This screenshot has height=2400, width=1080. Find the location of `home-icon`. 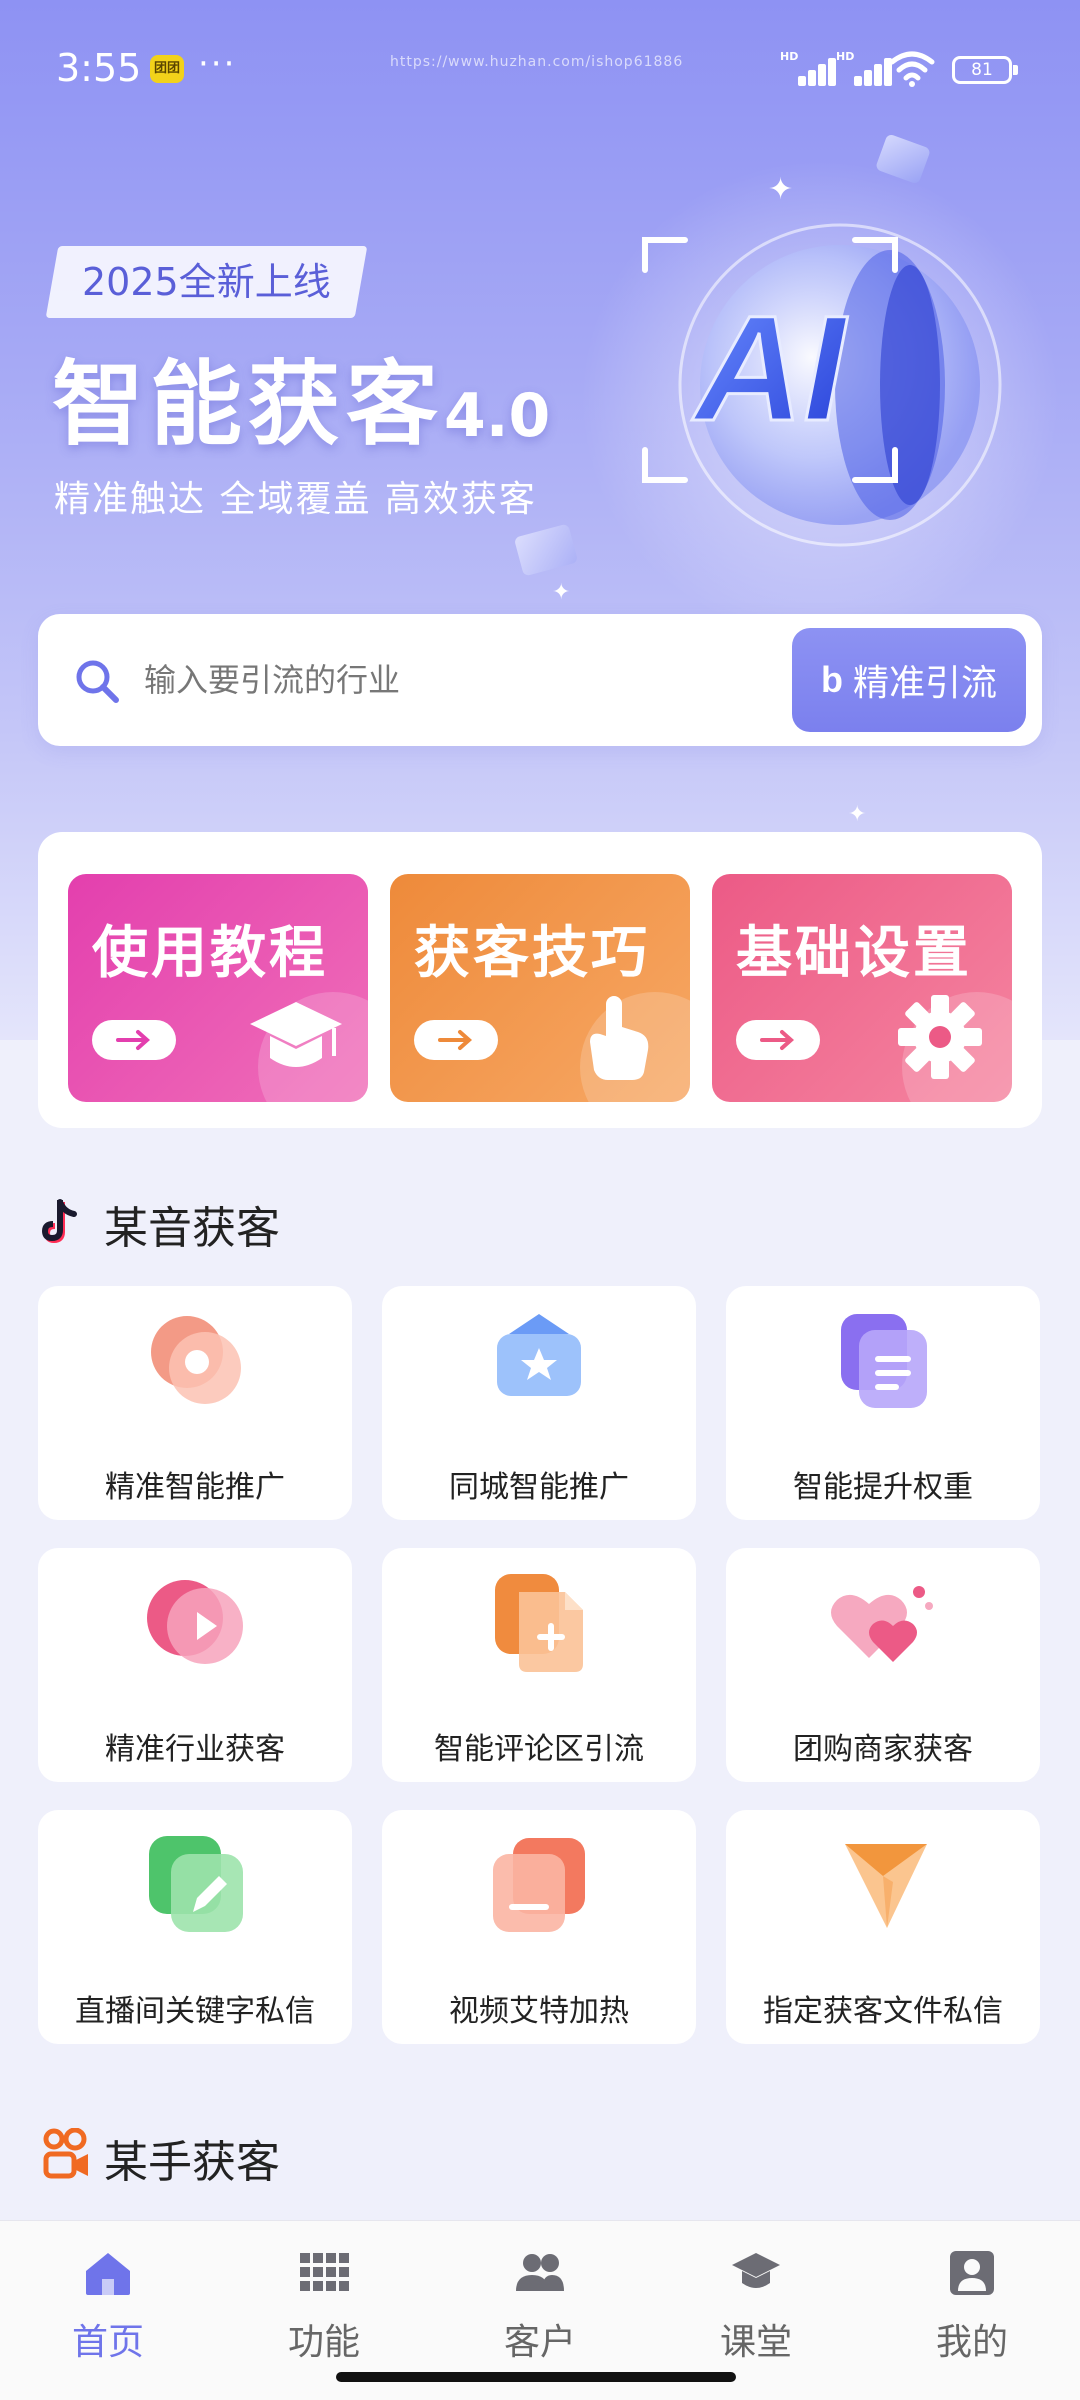

home-icon is located at coordinates (108, 2274).